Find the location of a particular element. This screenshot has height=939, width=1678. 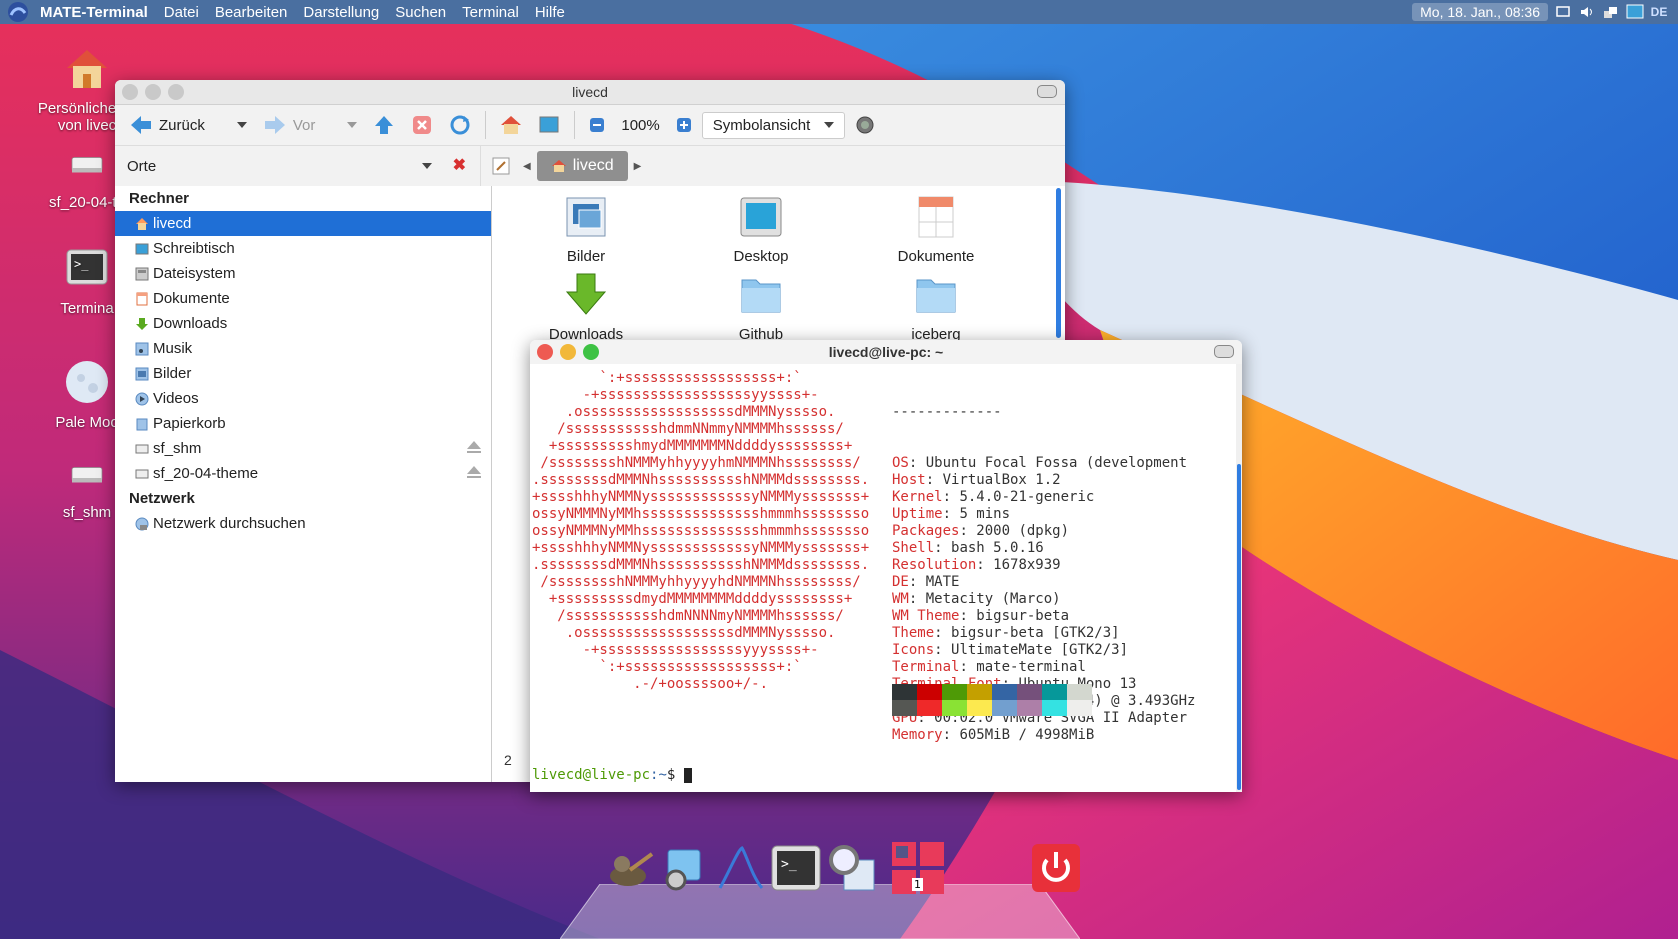

dock-item-search is located at coordinates (852, 868).